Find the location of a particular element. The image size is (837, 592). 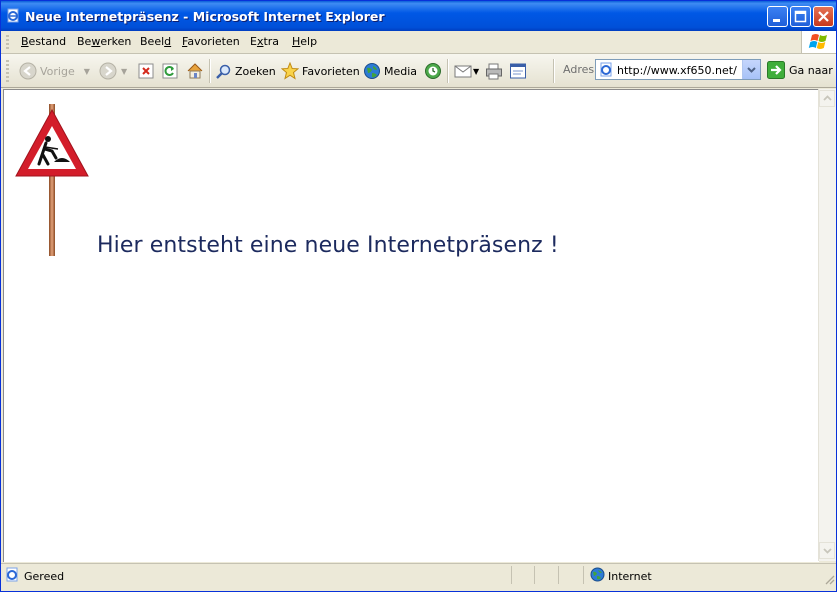

close-button is located at coordinates (823, 16).